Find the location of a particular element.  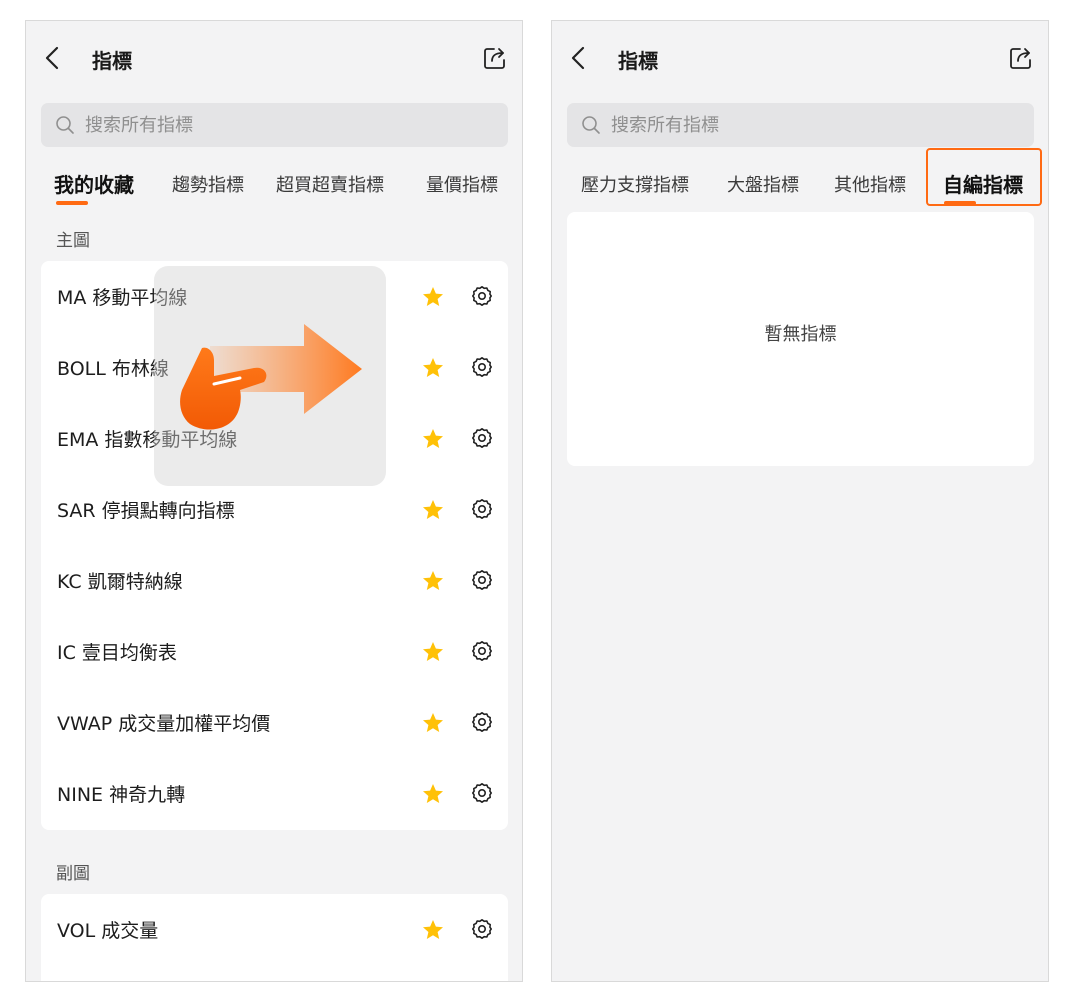

empty-state-card: 暫無指標 is located at coordinates (800, 339).